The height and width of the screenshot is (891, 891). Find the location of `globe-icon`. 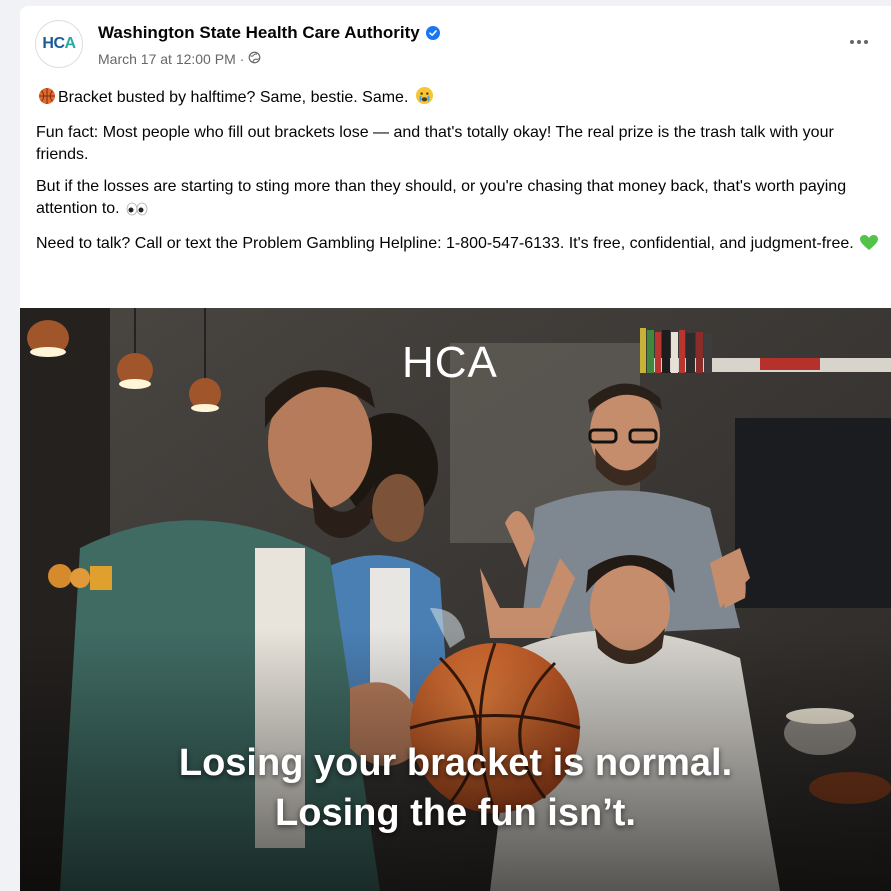

globe-icon is located at coordinates (254, 59).